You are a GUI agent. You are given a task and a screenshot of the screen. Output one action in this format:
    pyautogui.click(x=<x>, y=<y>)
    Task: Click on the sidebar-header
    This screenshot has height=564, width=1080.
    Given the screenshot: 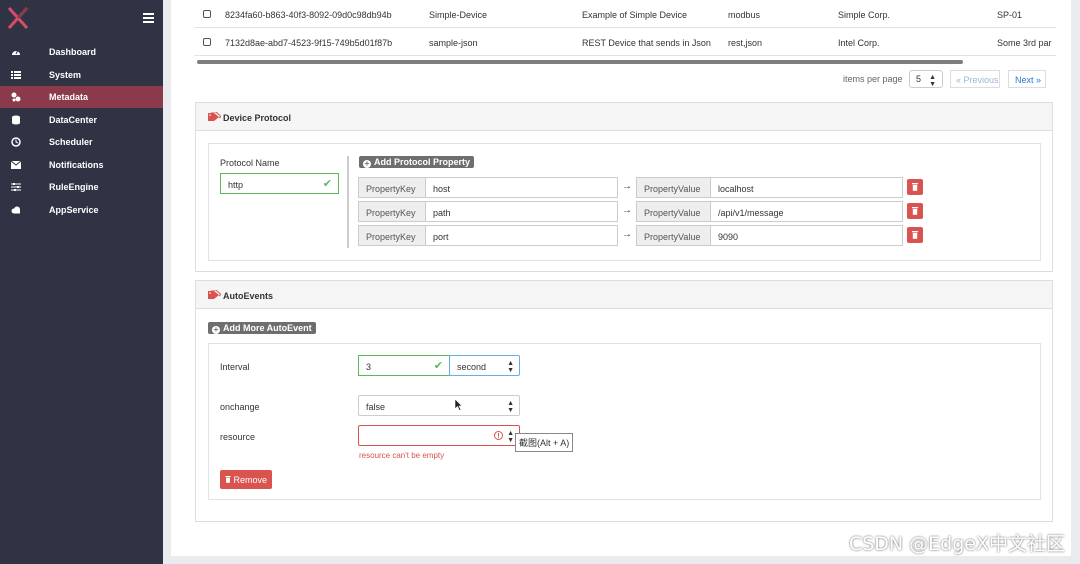 What is the action you would take?
    pyautogui.click(x=81, y=20)
    